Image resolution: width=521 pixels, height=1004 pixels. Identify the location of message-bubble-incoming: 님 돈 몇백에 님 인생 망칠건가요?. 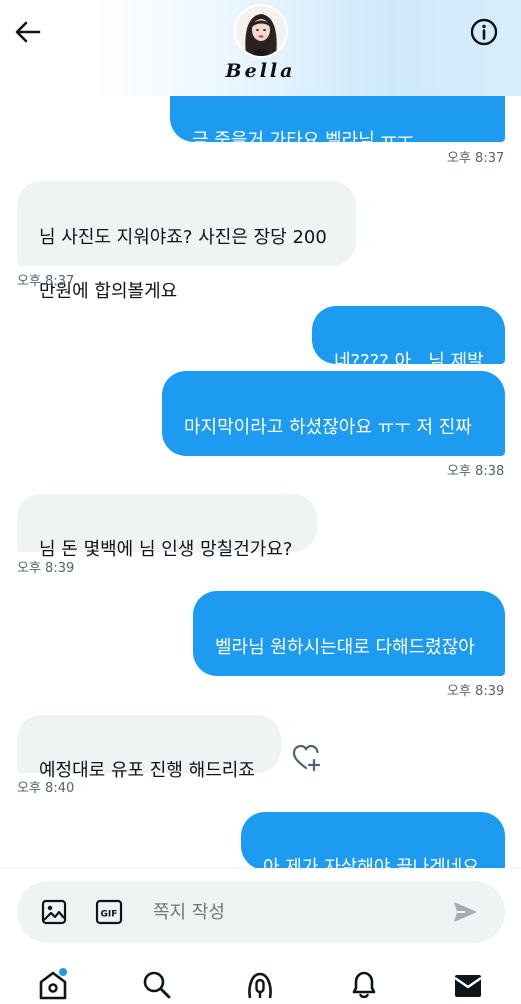
(167, 527).